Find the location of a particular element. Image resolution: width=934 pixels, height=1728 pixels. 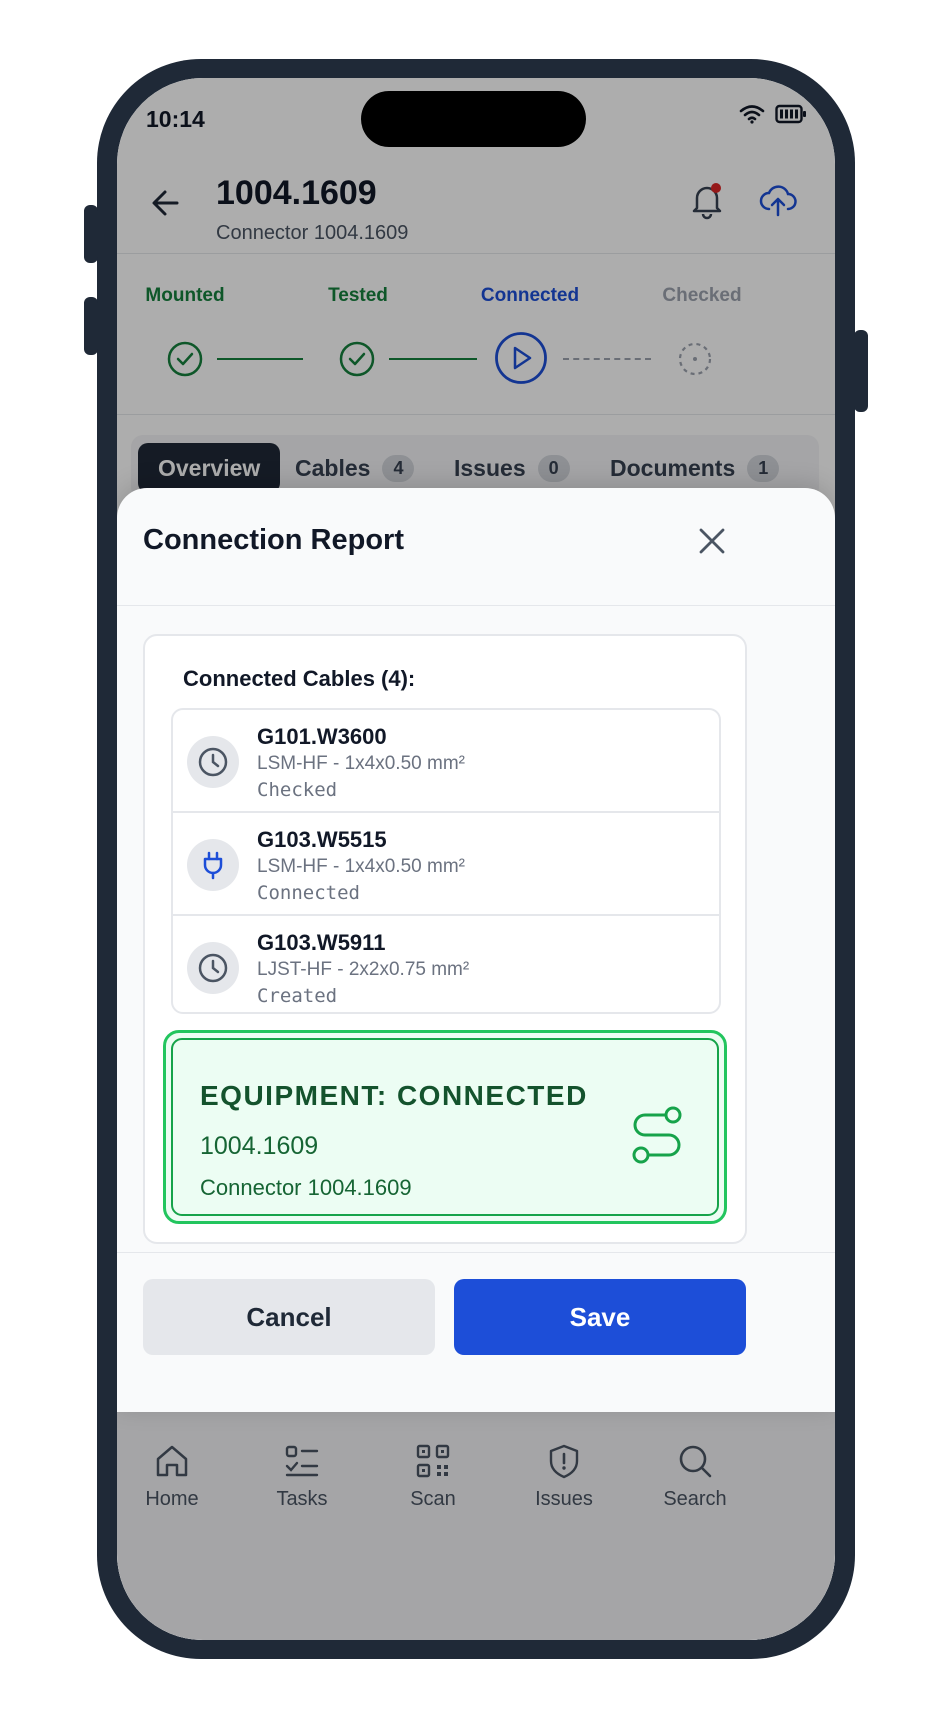

modal-title: Connection Report is located at coordinates (273, 540).